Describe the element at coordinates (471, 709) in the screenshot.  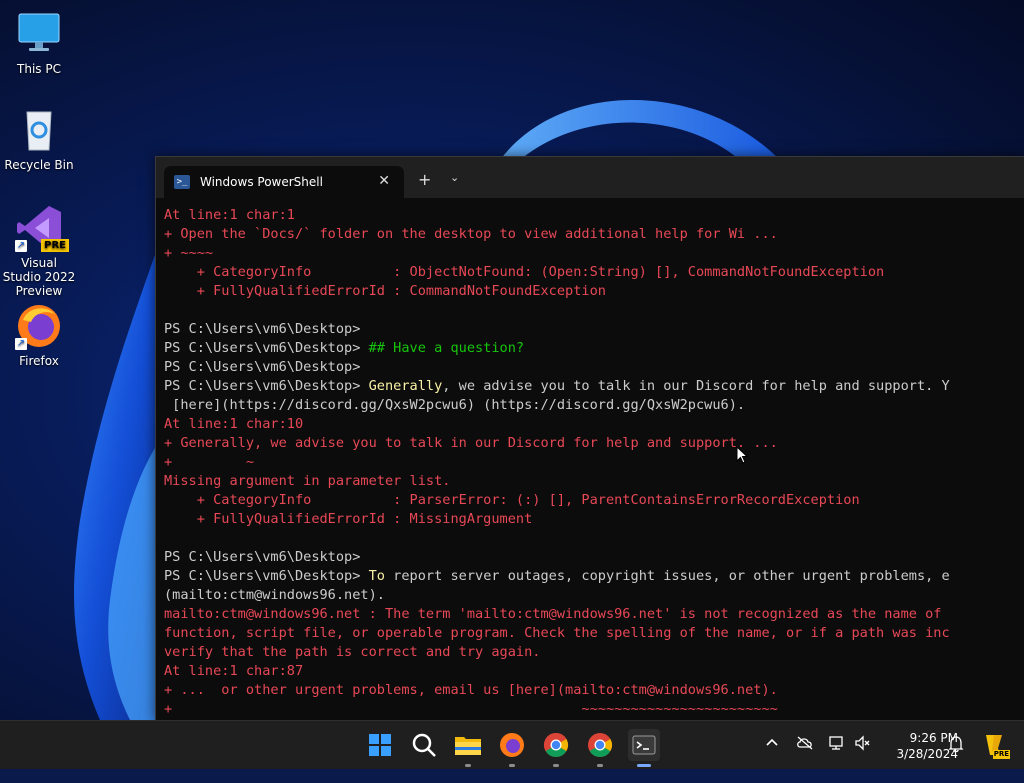
I see `console-text: + ~~~~~~~~~~~~~~~~~~~~~~~~` at that location.